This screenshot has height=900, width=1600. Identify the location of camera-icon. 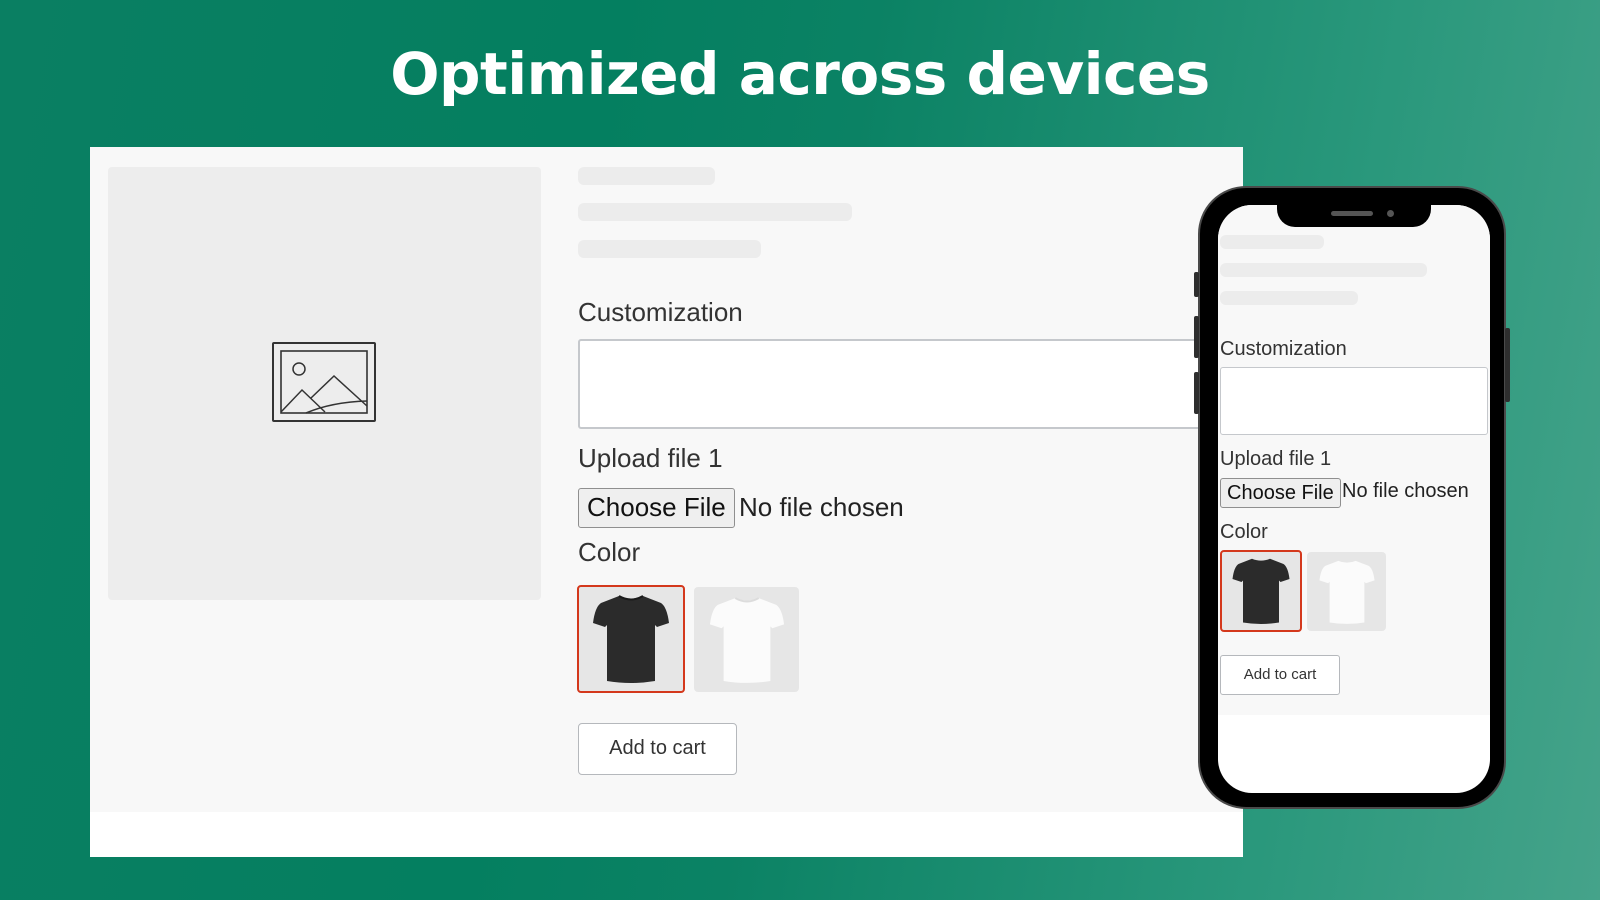
(1390, 213).